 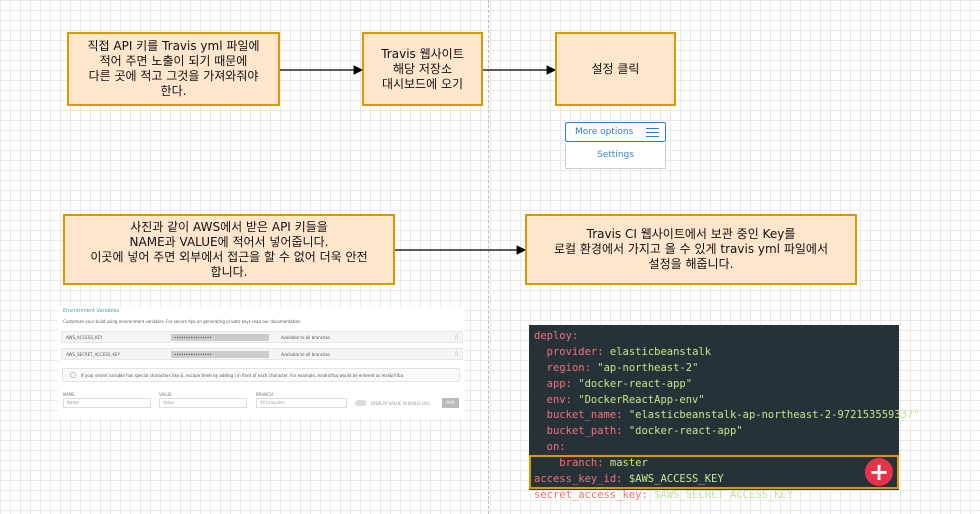 I want to click on settings-widget: More options Settings, so click(x=615, y=145).